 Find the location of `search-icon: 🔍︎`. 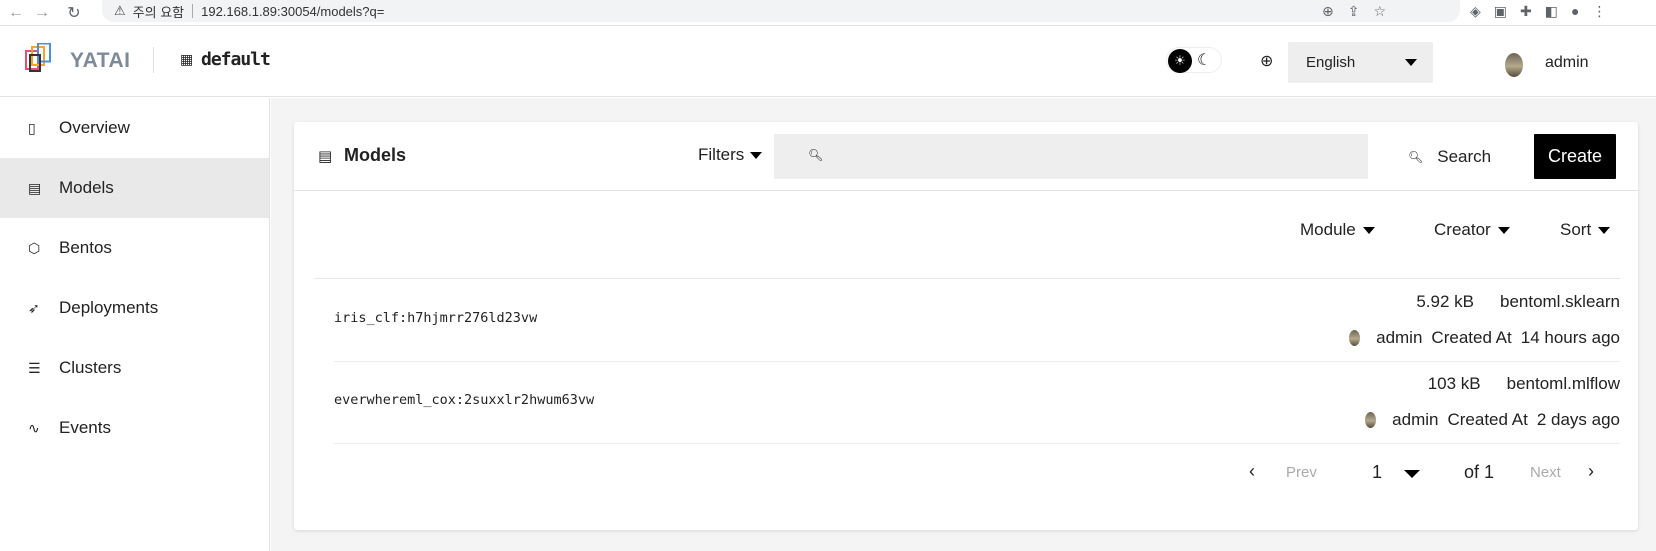

search-icon: 🔍︎ is located at coordinates (1416, 156).